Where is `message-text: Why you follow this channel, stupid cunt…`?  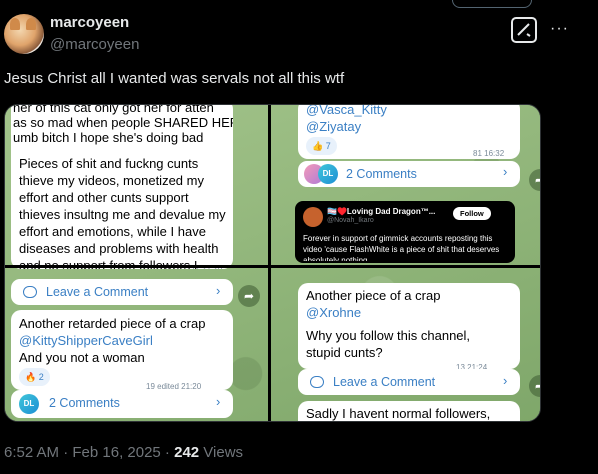 message-text: Why you follow this channel, stupid cunt… is located at coordinates (388, 344).